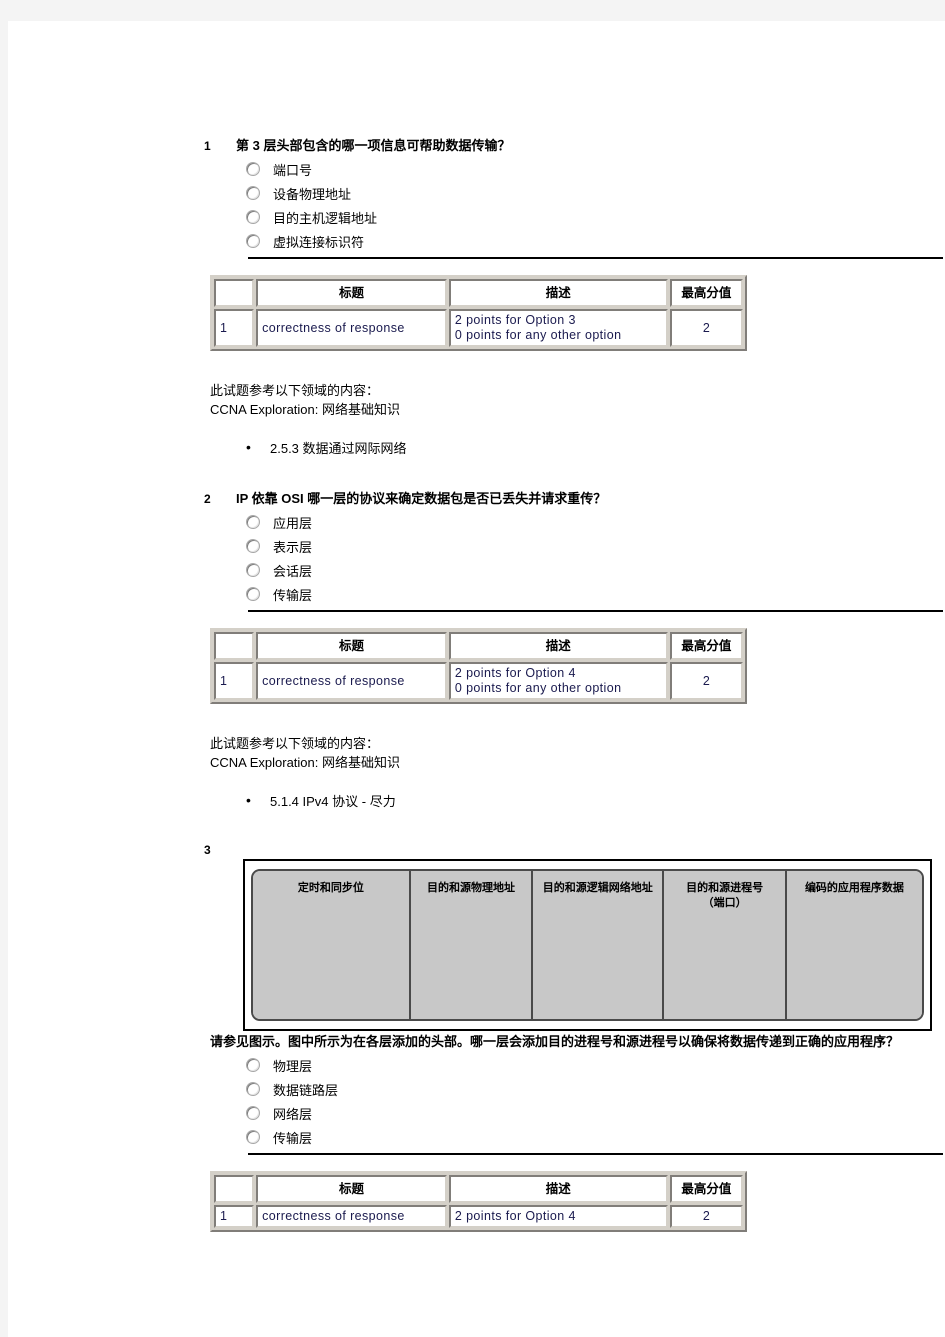 Image resolution: width=945 pixels, height=1337 pixels. Describe the element at coordinates (312, 194) in the screenshot. I see `option-label: 设备物理地址` at that location.